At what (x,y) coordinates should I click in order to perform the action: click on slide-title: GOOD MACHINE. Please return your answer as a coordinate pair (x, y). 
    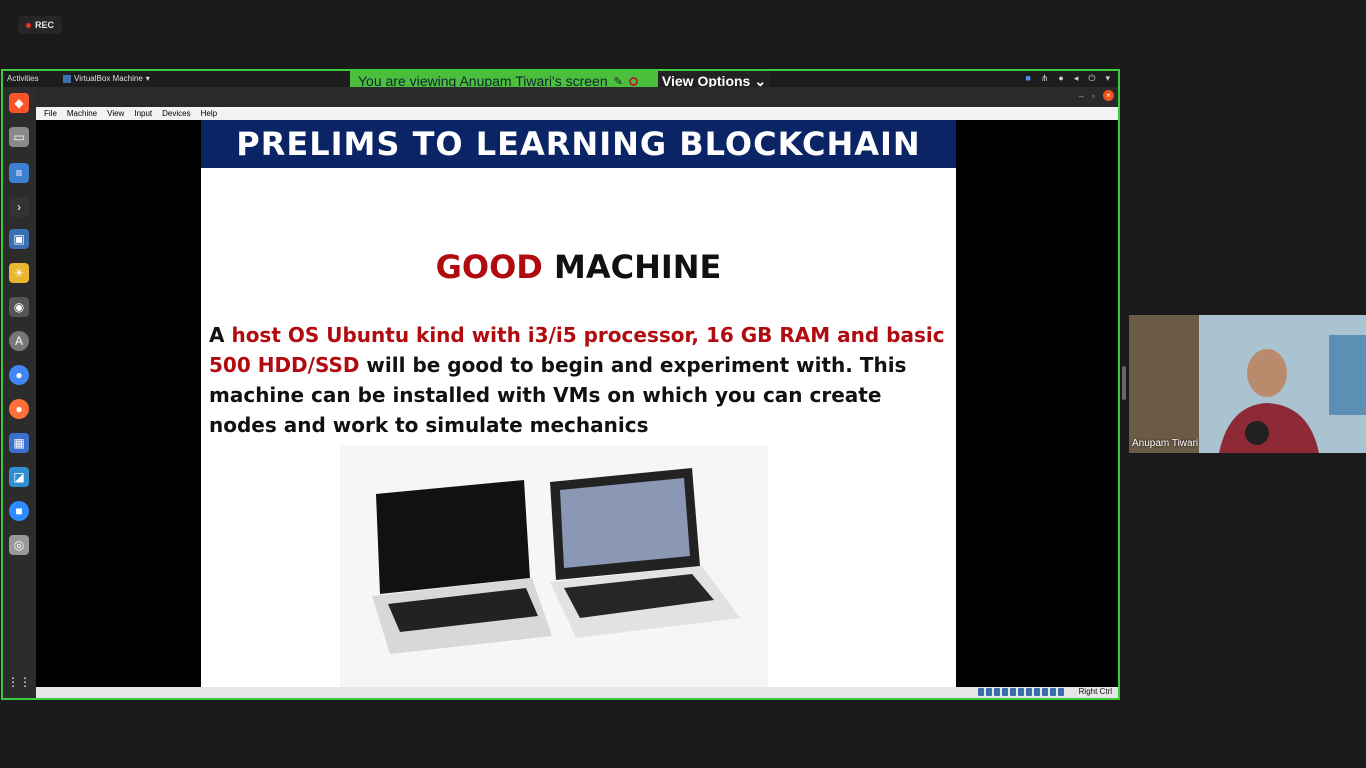
    Looking at the image, I should click on (578, 267).